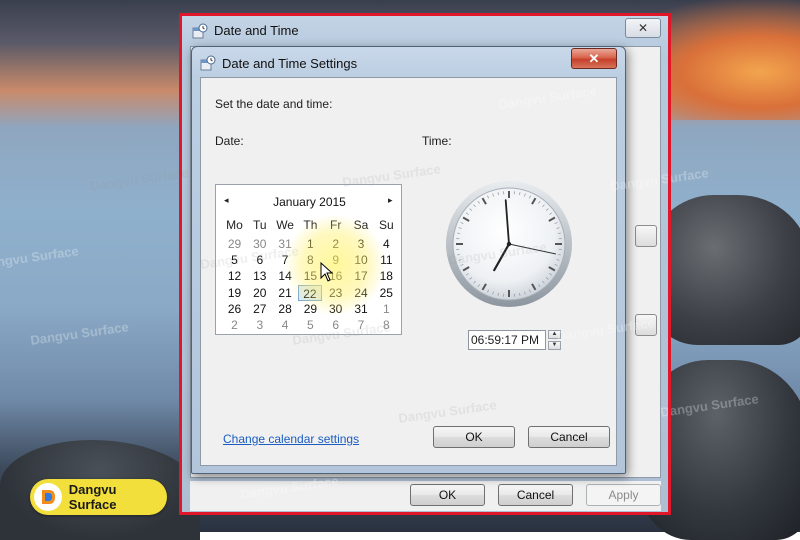  Describe the element at coordinates (285, 309) in the screenshot. I see `calendar-day: 28` at that location.